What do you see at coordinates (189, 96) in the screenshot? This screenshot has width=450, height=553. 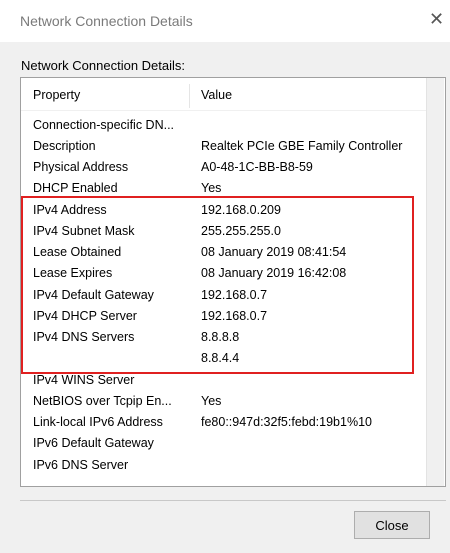 I see `column-divider` at bounding box center [189, 96].